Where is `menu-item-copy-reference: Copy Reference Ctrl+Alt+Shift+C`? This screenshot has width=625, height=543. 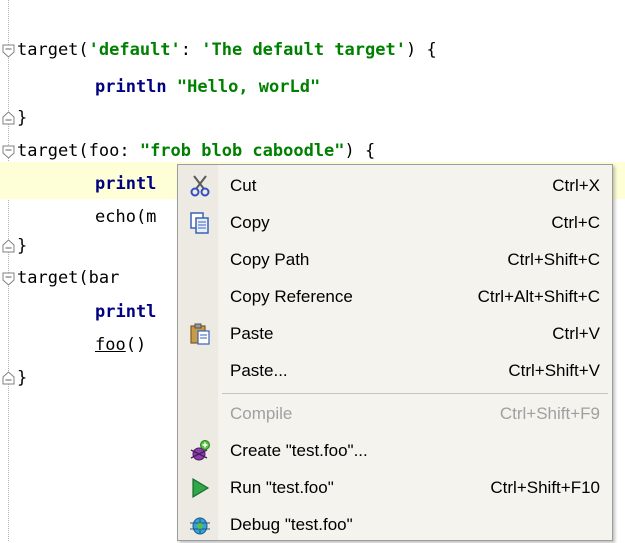
menu-item-copy-reference: Copy Reference Ctrl+Alt+Shift+C is located at coordinates (395, 297).